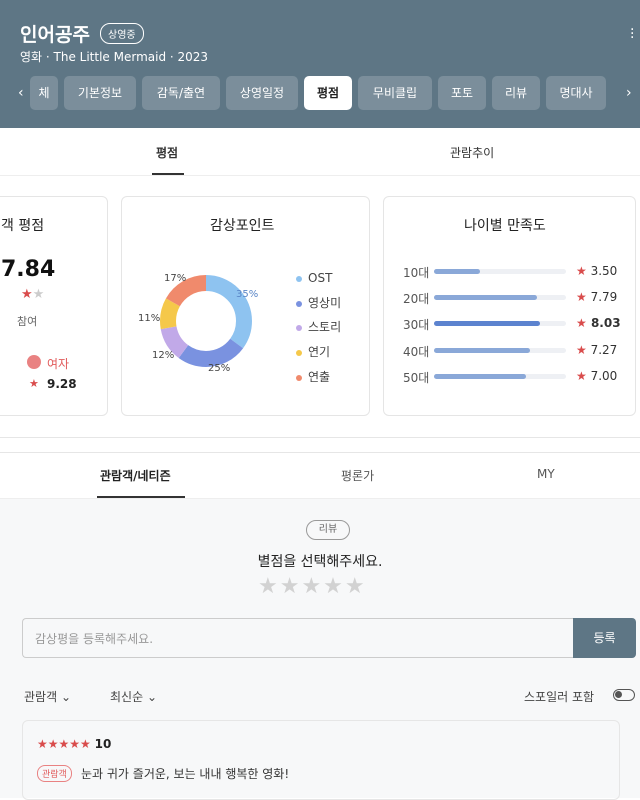 This screenshot has height=800, width=640. Describe the element at coordinates (328, 530) in the screenshot. I see `review-badge: 리뷰` at that location.